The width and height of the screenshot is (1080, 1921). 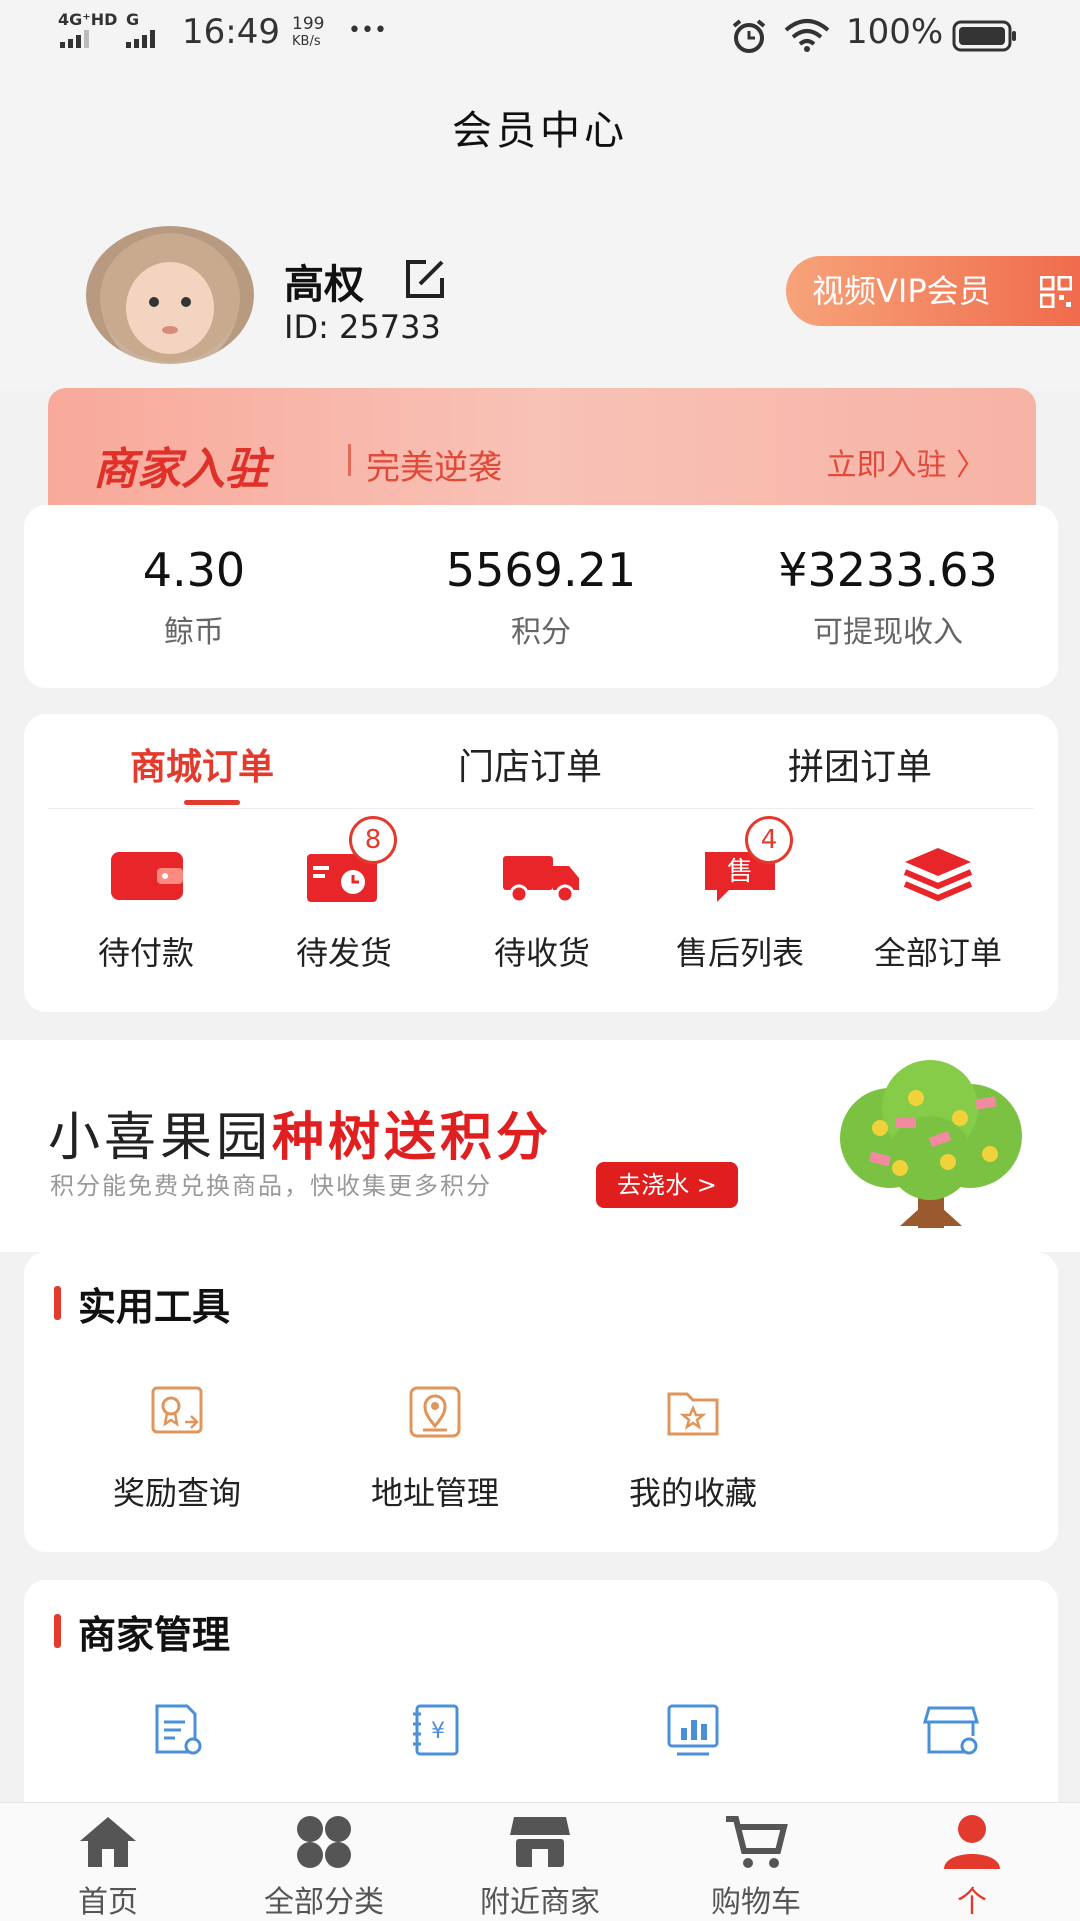 I want to click on nav-label: 首页, so click(x=108, y=1902).